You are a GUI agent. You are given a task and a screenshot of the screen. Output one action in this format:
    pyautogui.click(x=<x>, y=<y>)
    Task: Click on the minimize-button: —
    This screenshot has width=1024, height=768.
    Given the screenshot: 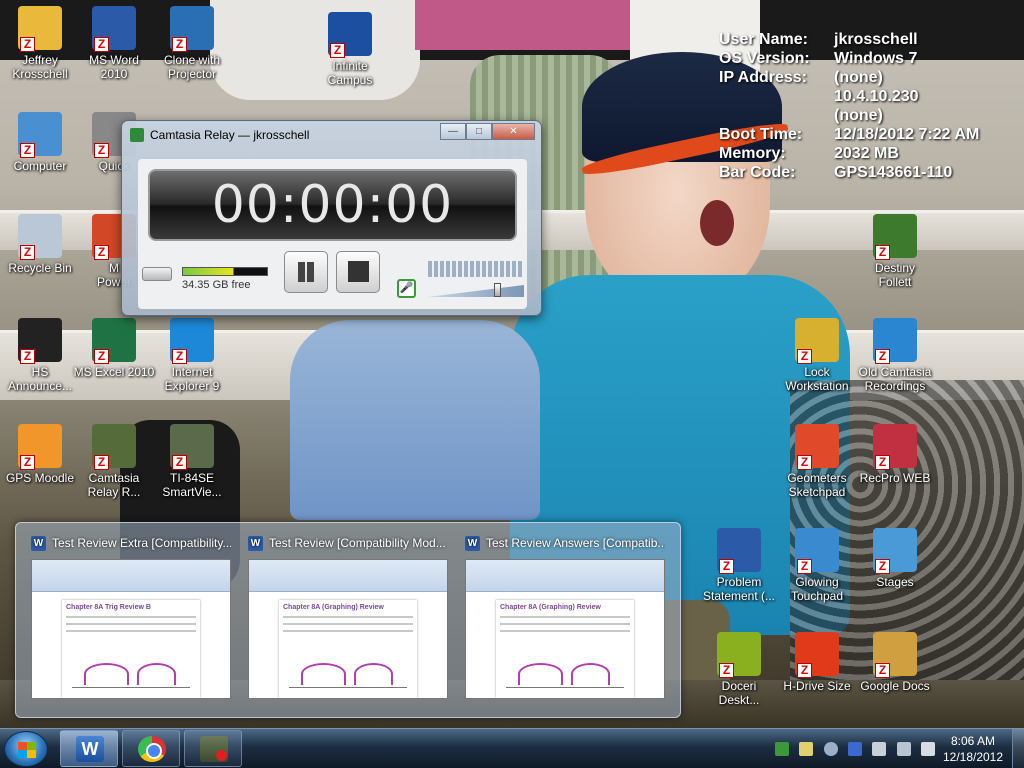 What is the action you would take?
    pyautogui.click(x=453, y=131)
    